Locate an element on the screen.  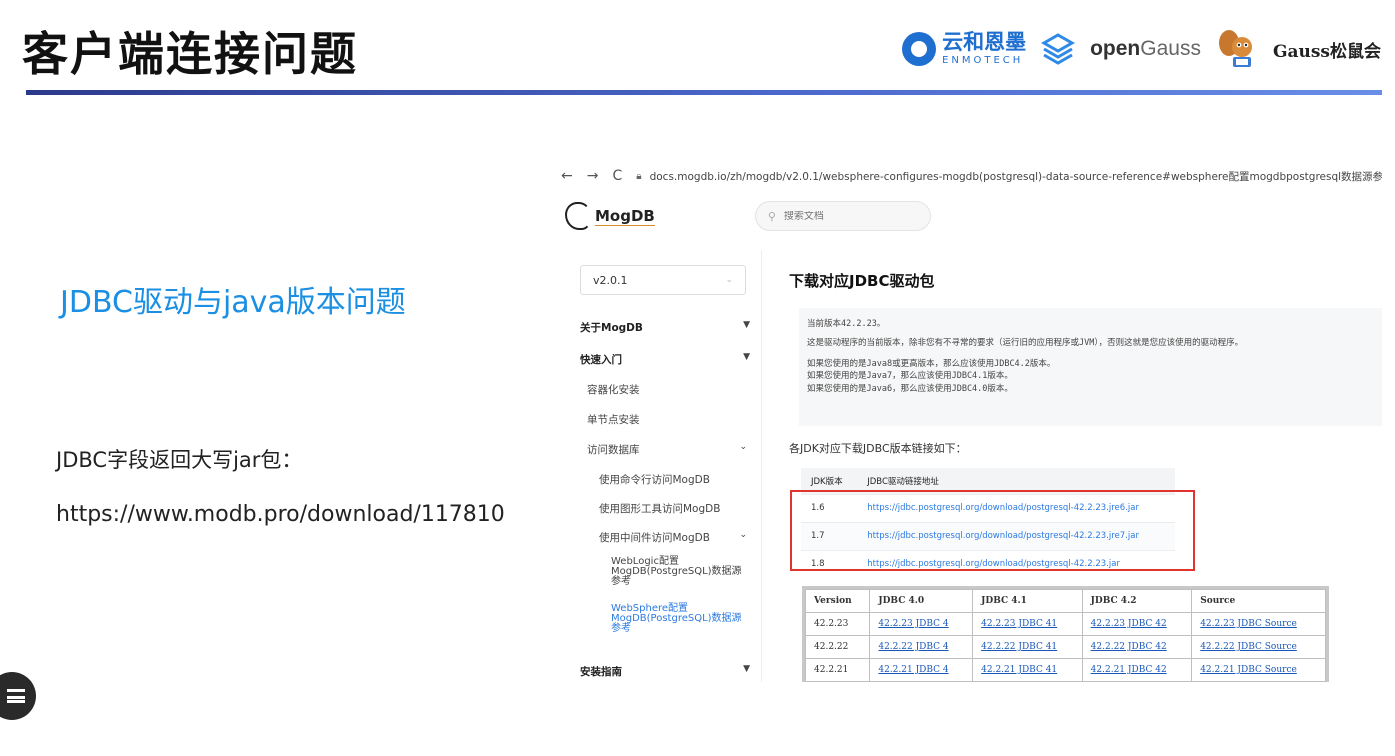
code-line: 如果您使用的是Java8或更高版本，那么应该使用JDBC4.2版本。 is located at coordinates (931, 363).